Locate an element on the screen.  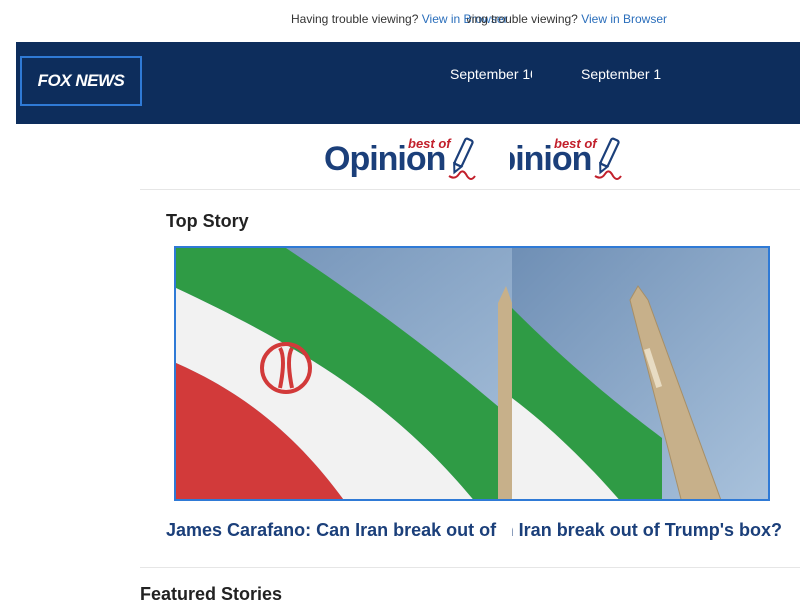
image-segment-right is located at coordinates (640, 373).